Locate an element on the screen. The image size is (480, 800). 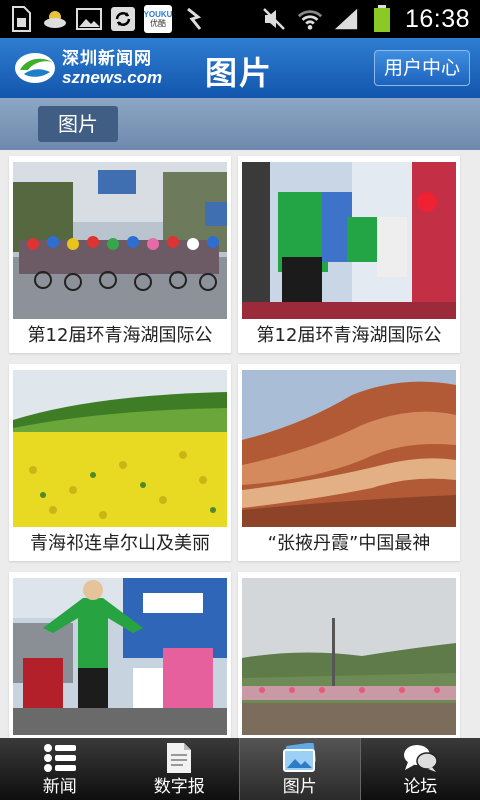
youku-text: YOUKU is located at coordinates (158, 14).